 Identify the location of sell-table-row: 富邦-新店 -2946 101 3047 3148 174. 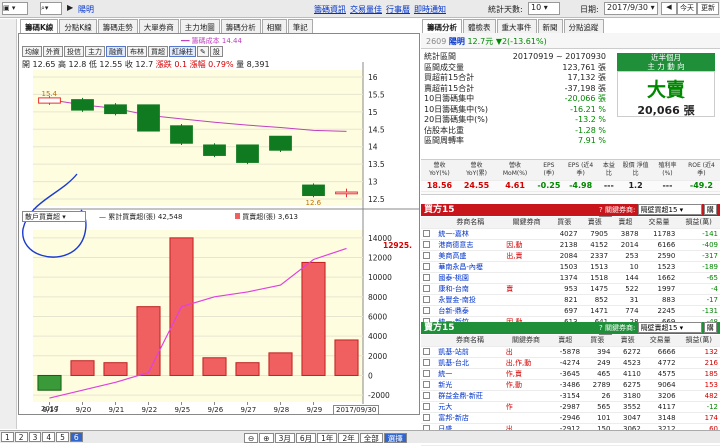
(570, 418).